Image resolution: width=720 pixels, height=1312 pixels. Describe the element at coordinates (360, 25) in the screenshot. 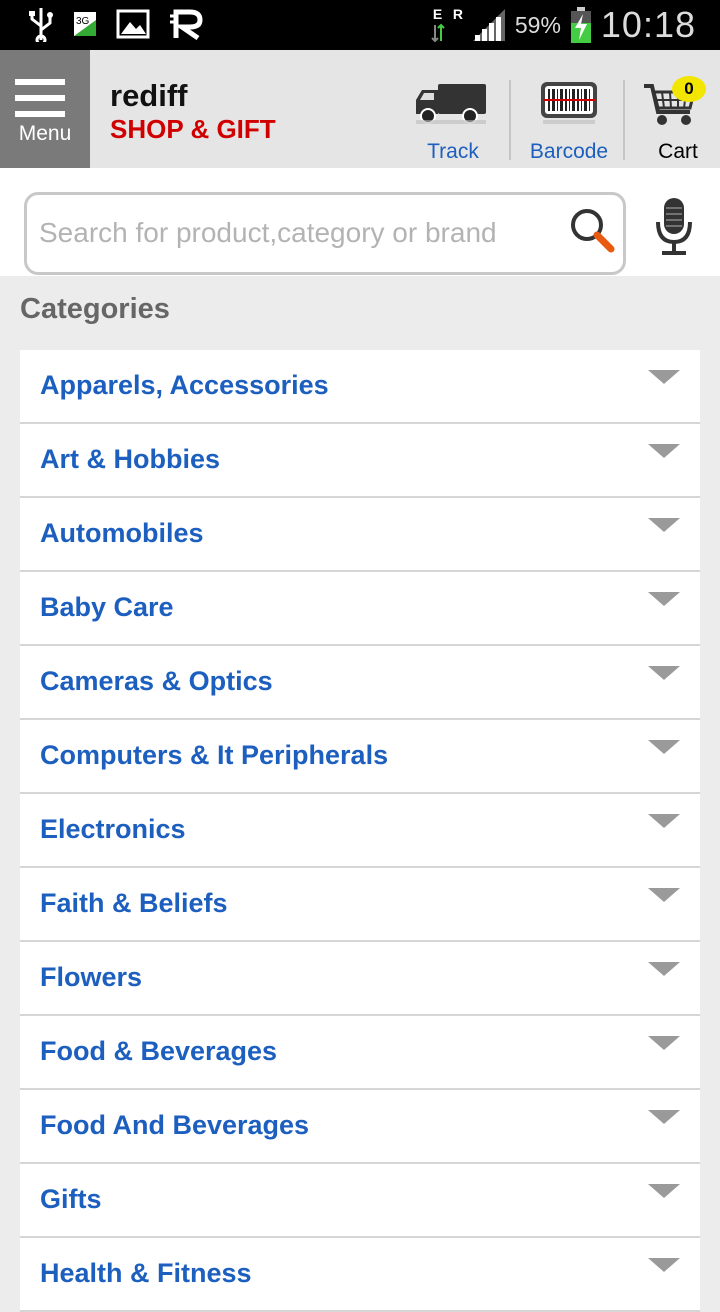

I see `status-bar: 3G E R 59% 10:18` at that location.